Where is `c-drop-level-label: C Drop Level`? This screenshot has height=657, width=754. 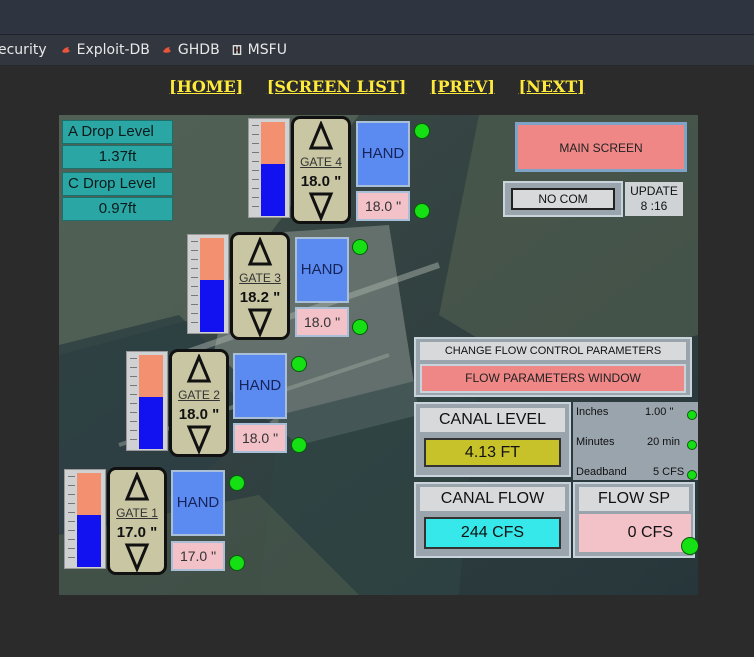
c-drop-level-label: C Drop Level is located at coordinates (117, 184).